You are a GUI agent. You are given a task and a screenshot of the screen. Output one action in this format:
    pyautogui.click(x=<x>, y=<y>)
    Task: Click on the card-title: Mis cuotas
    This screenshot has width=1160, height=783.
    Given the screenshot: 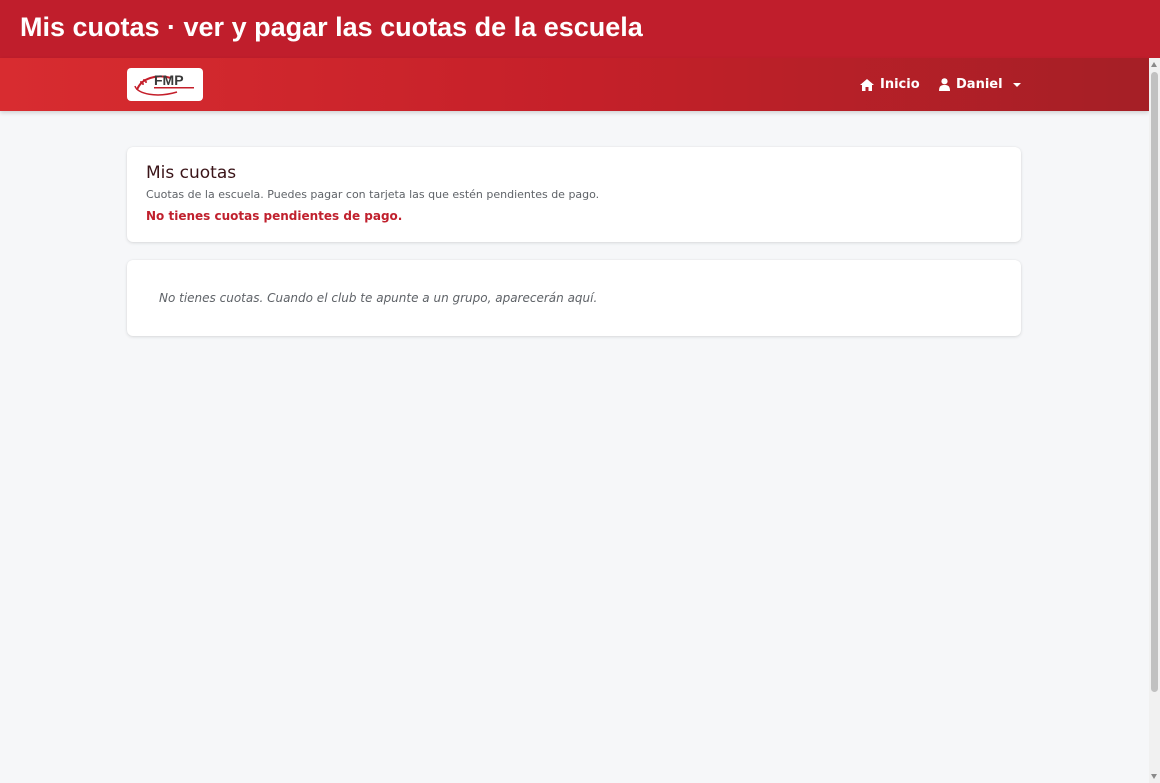 What is the action you would take?
    pyautogui.click(x=191, y=173)
    